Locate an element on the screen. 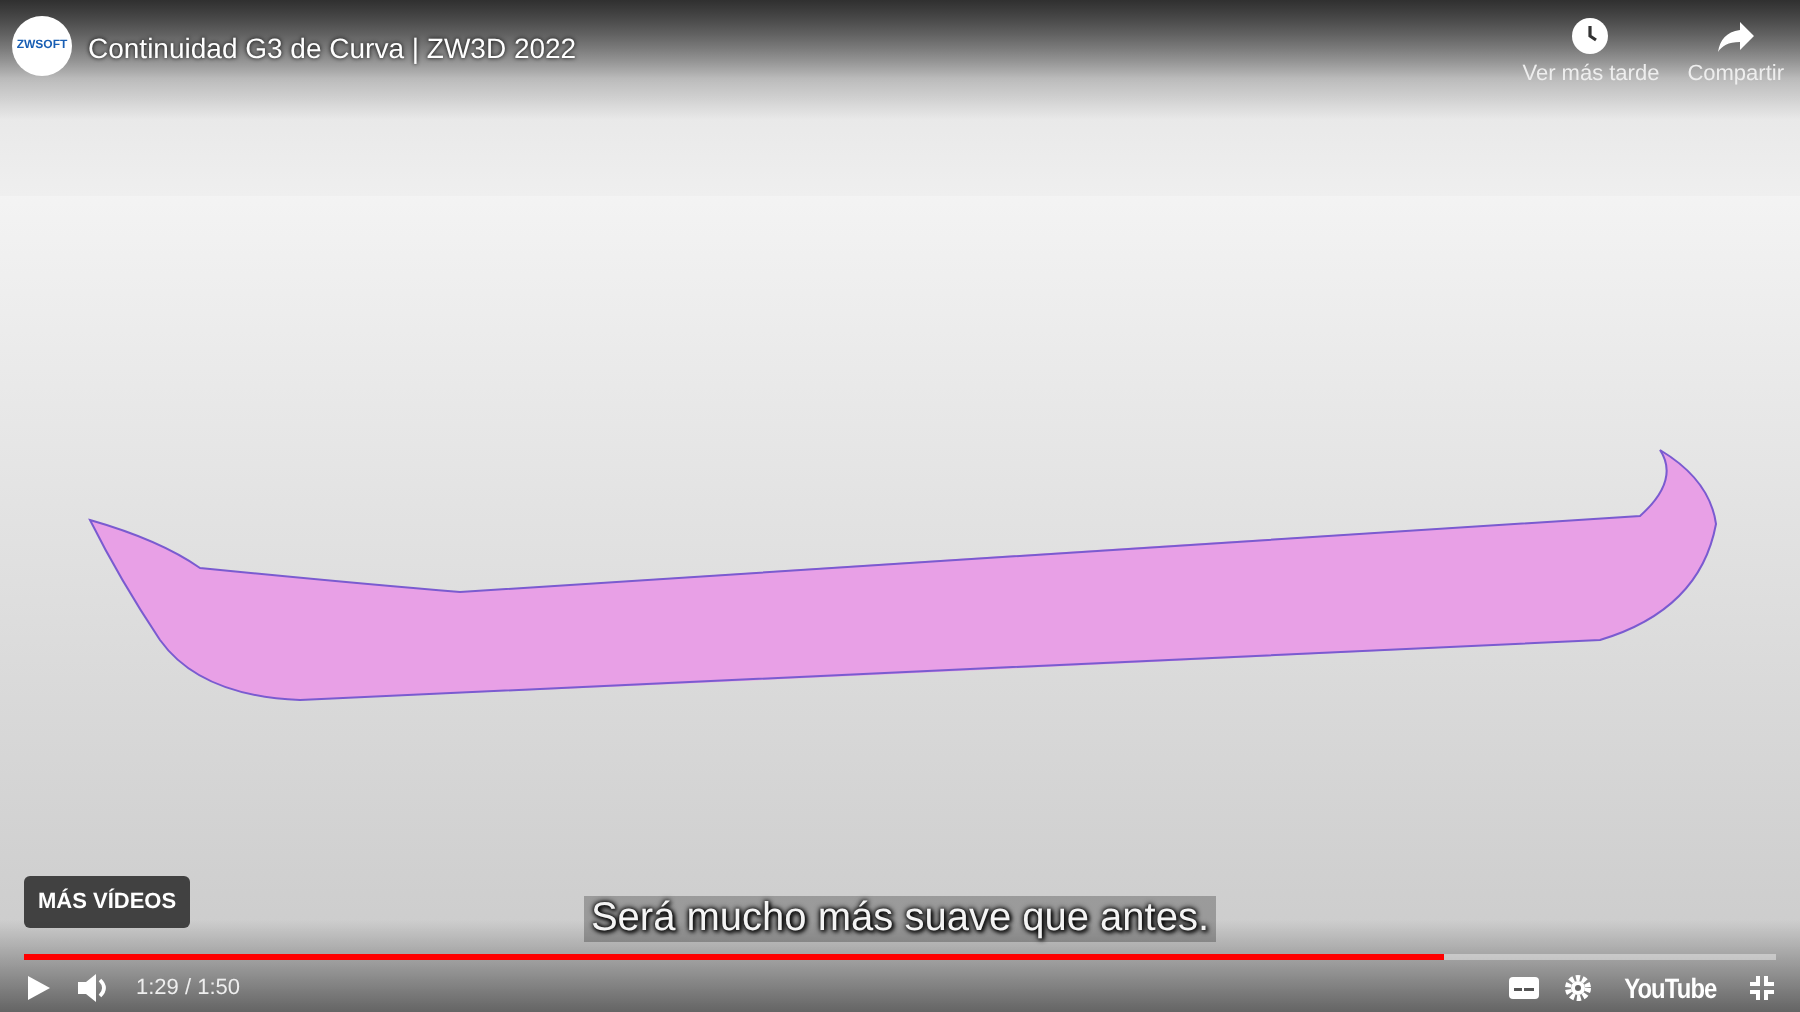  settings-button is located at coordinates (1577, 988).